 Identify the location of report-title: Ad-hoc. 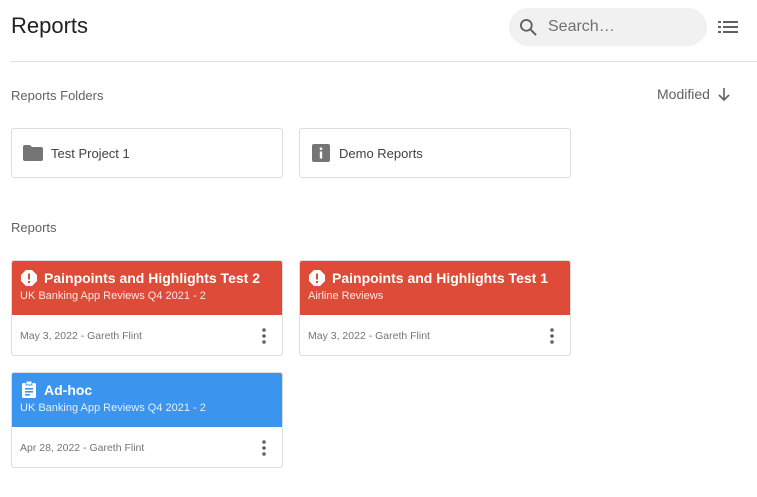
(68, 389).